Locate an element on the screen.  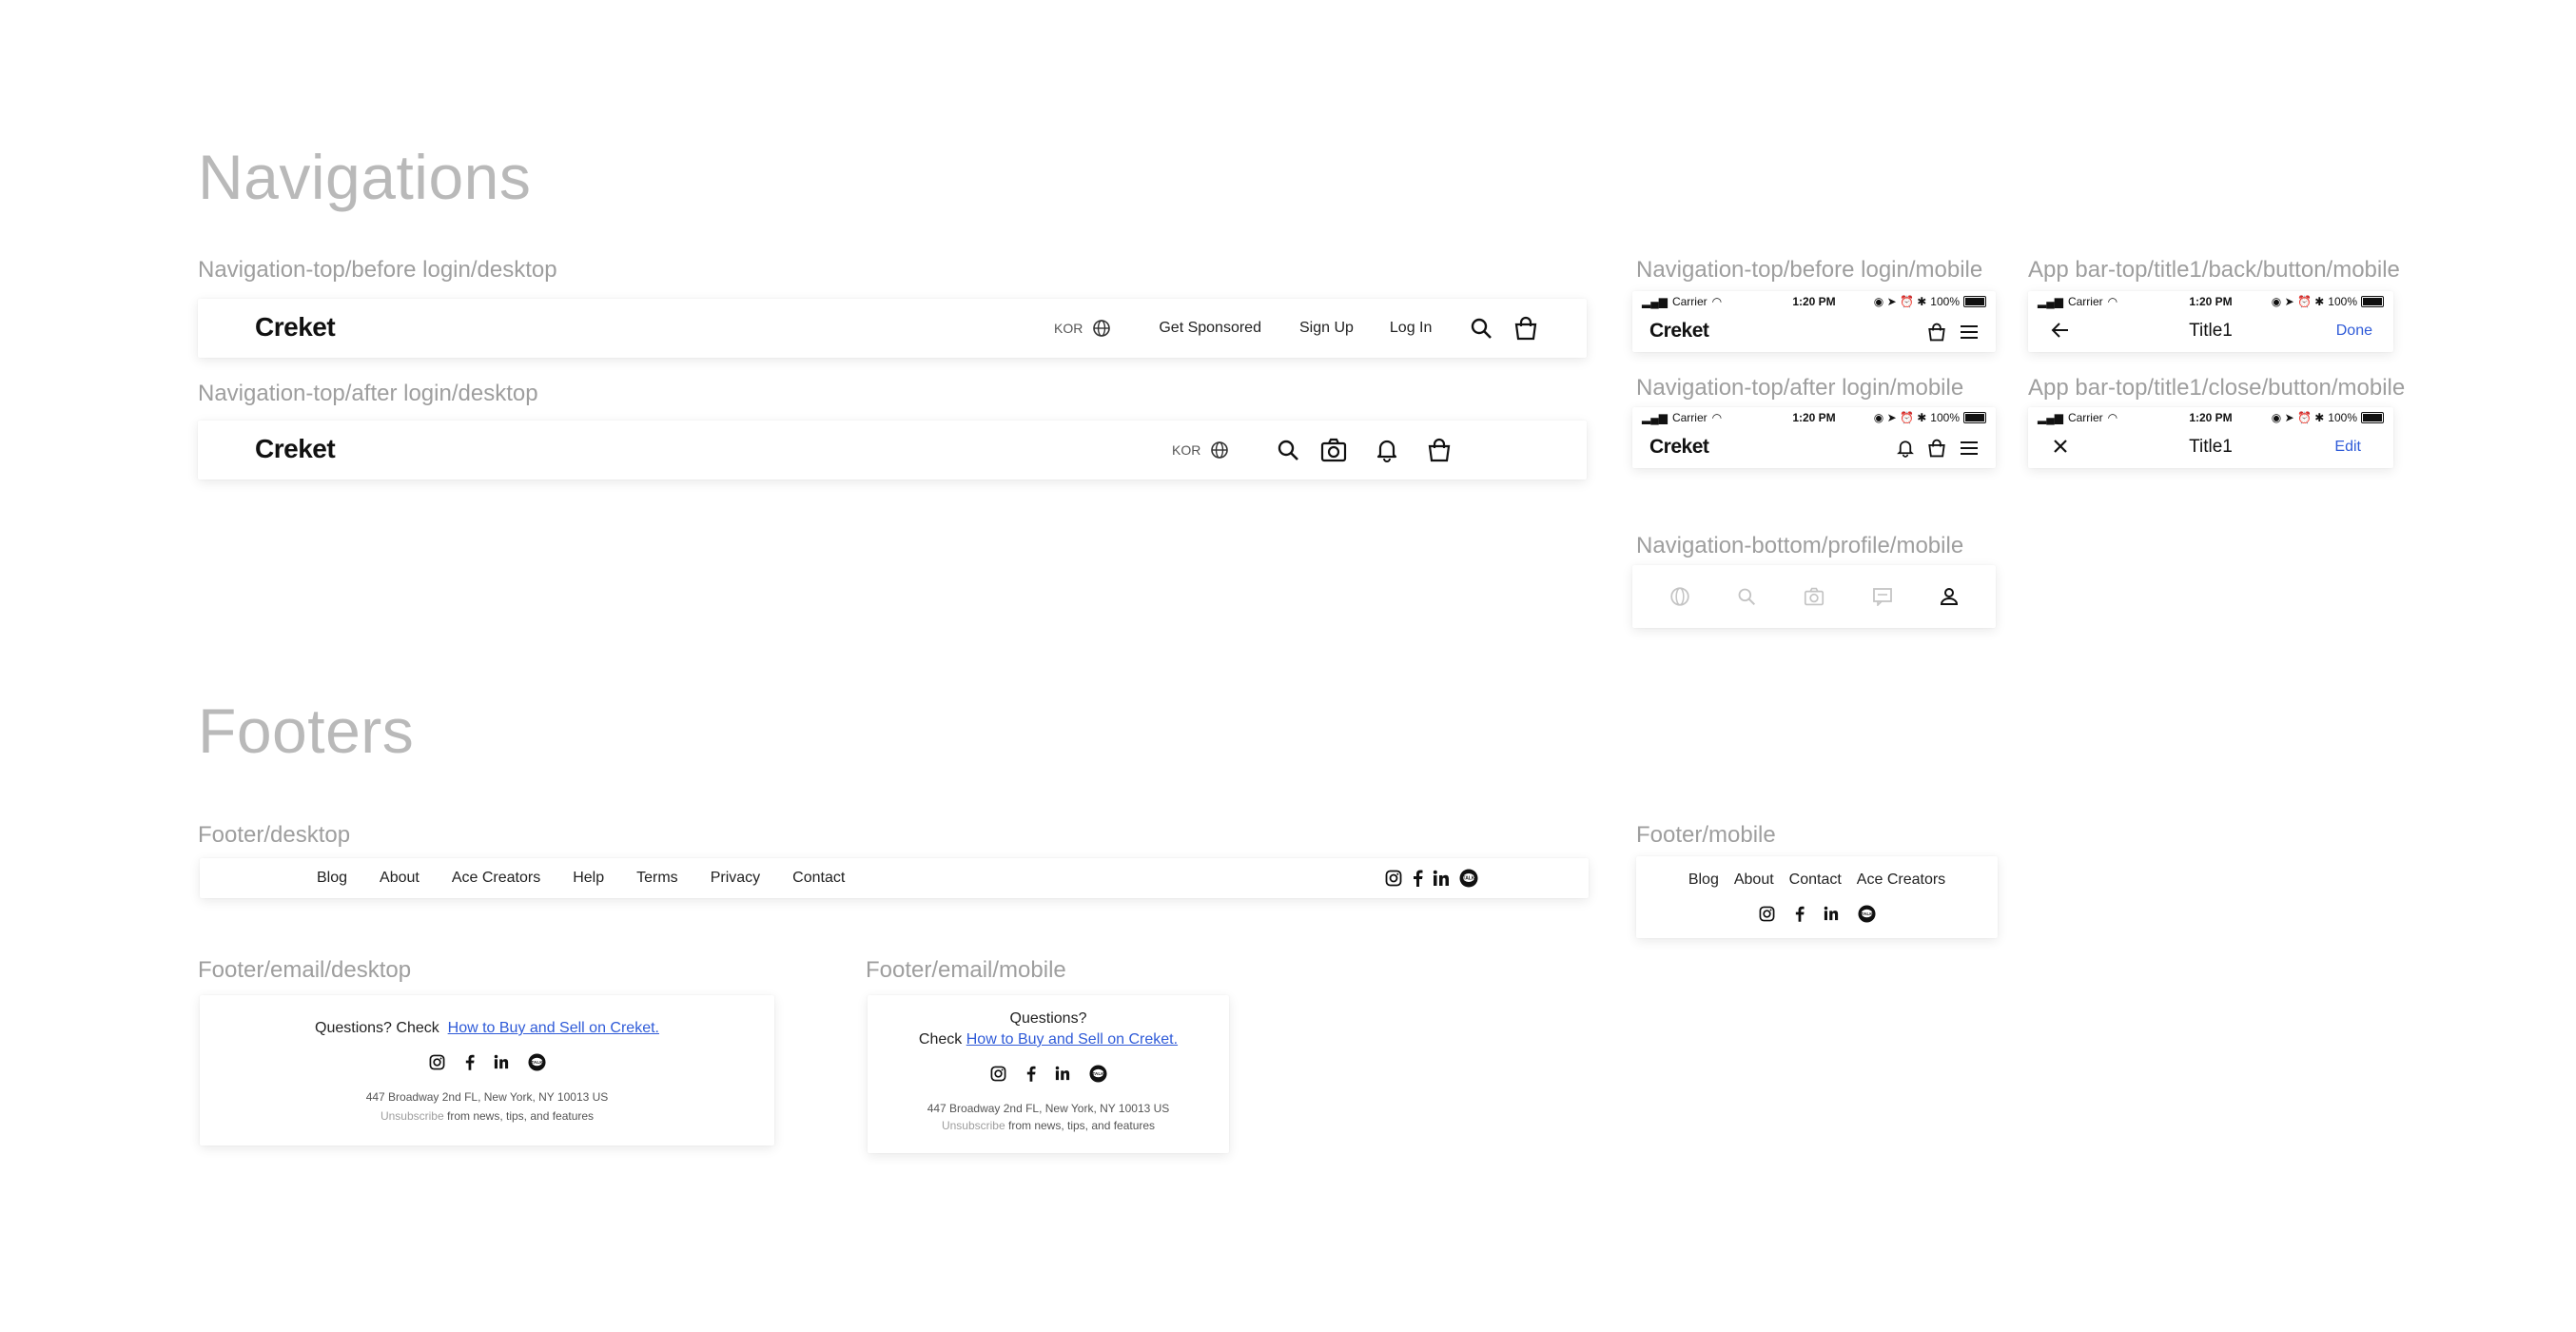
label-nav-before-desktop: Navigation-top/before login/desktop is located at coordinates (378, 270).